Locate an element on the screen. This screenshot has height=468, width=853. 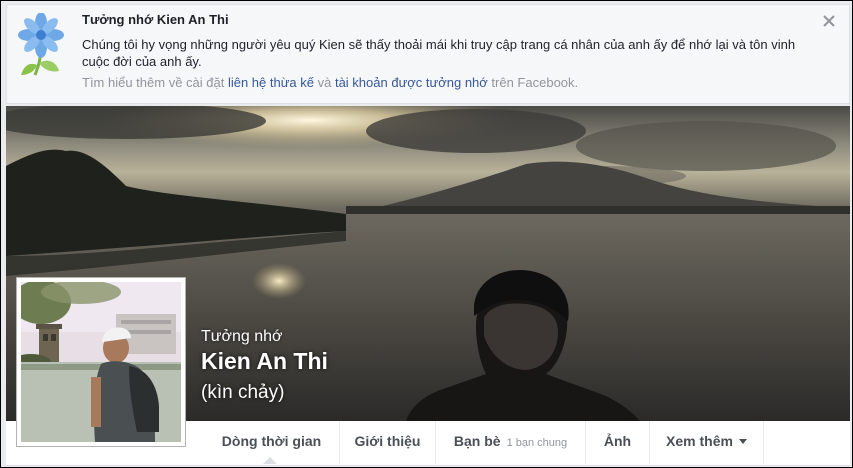
tab-friends: Bạn bè 1 bạn chung is located at coordinates (511, 442).